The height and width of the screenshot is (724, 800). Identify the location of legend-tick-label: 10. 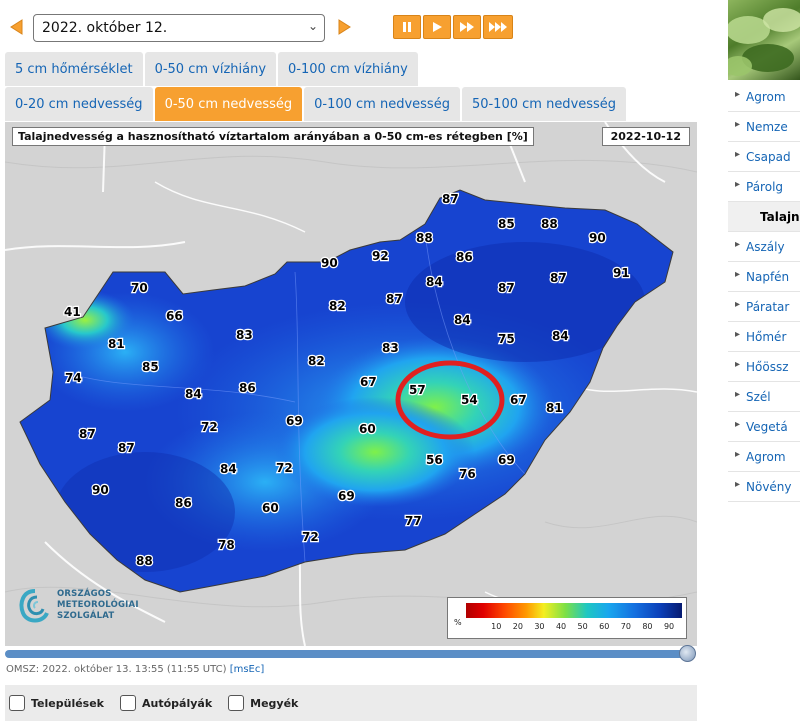
(496, 626).